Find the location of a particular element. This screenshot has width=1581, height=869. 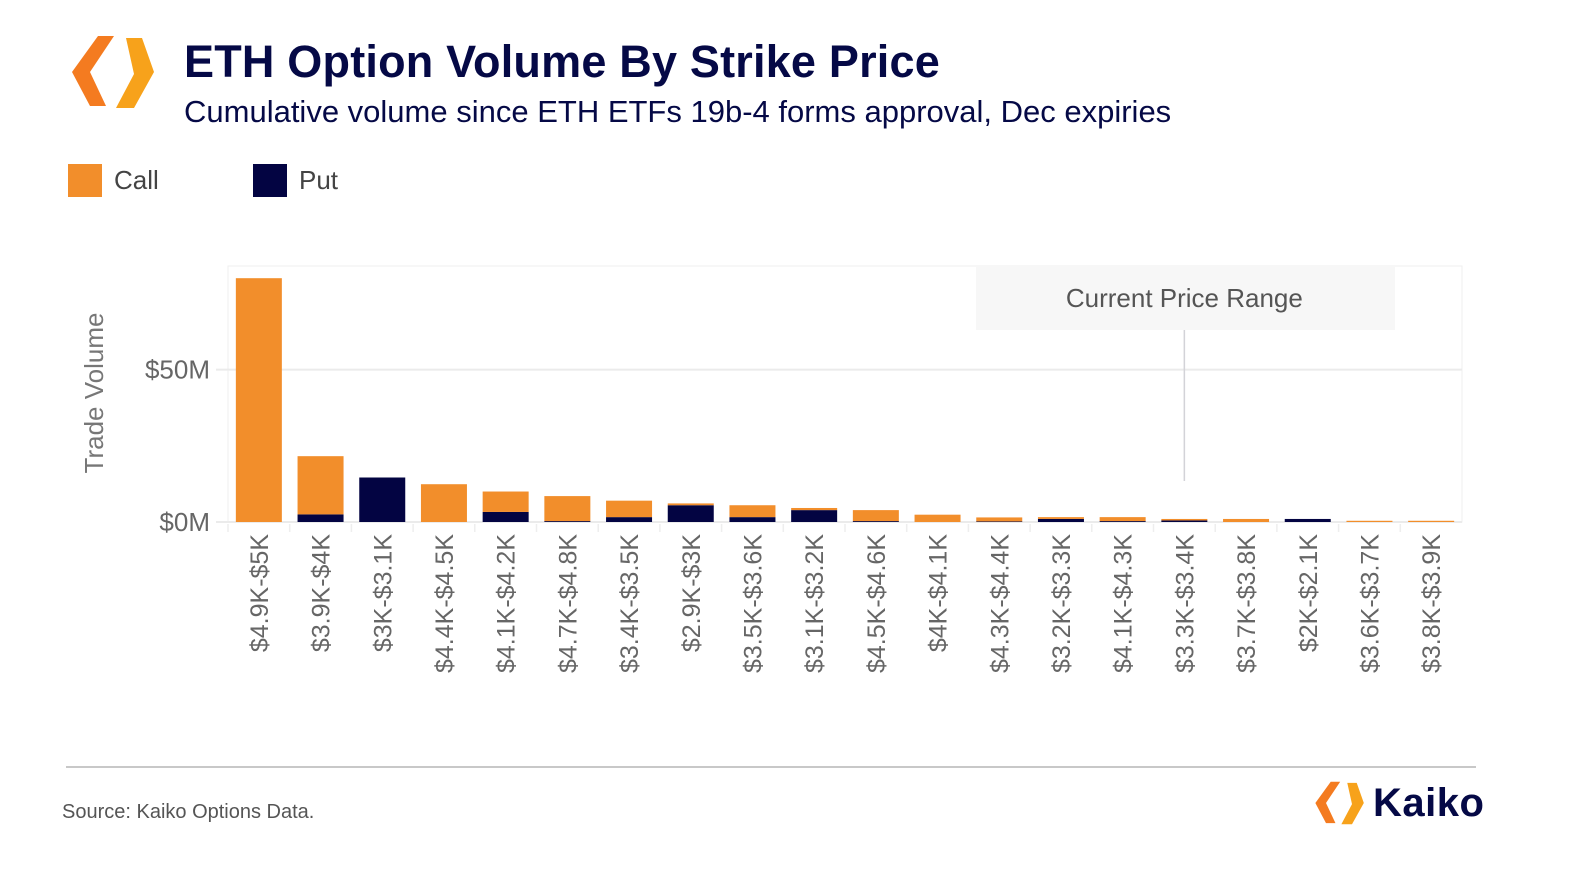

x-tick-label: $2.9K-$3K is located at coordinates (692, 593).